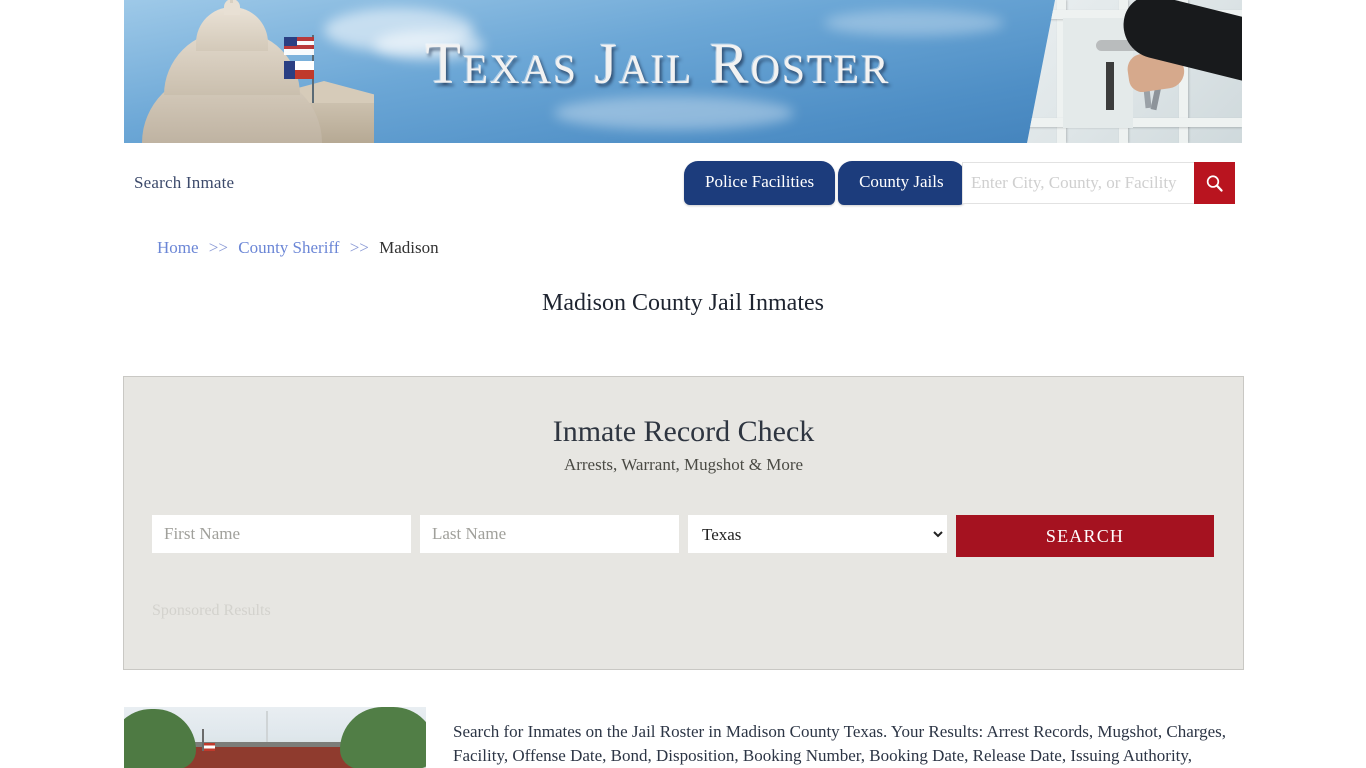 This screenshot has height=768, width=1366. Describe the element at coordinates (760, 183) in the screenshot. I see `tab-police-facilities: Police Facilities` at that location.